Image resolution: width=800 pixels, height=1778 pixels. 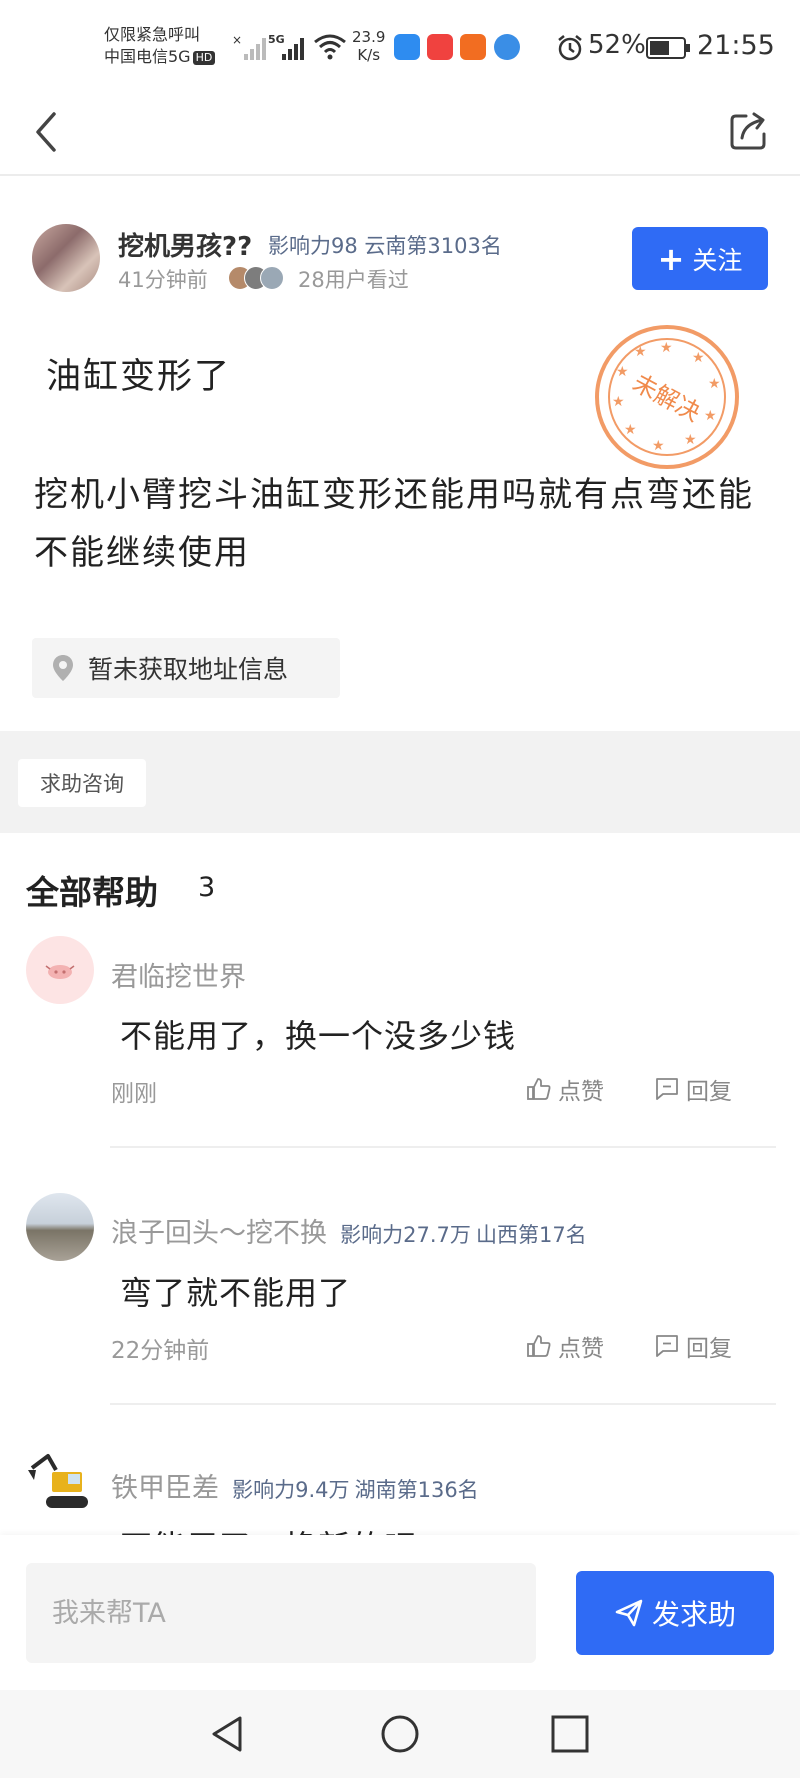 I want to click on answers-title: 全部帮助, so click(x=92, y=892).